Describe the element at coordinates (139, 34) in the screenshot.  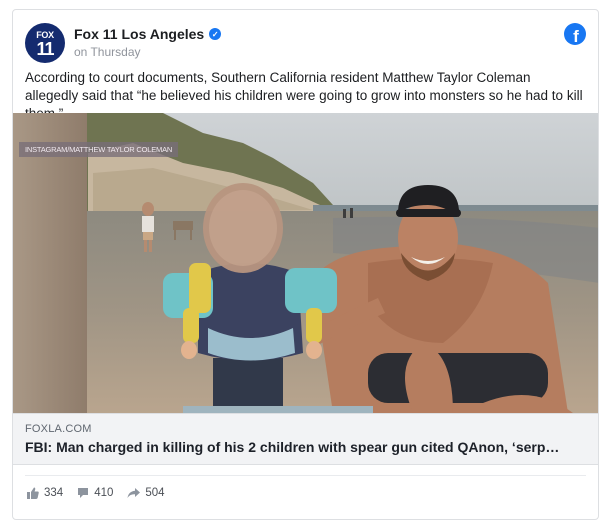
I see `page-name: Fox 11 Los Angeles` at that location.